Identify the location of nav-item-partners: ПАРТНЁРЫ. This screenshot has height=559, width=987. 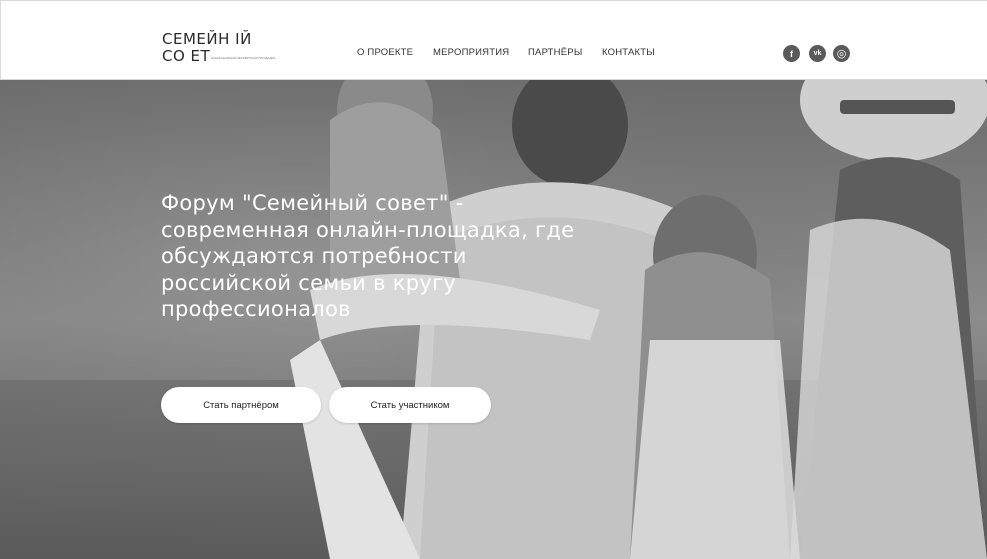
(555, 52).